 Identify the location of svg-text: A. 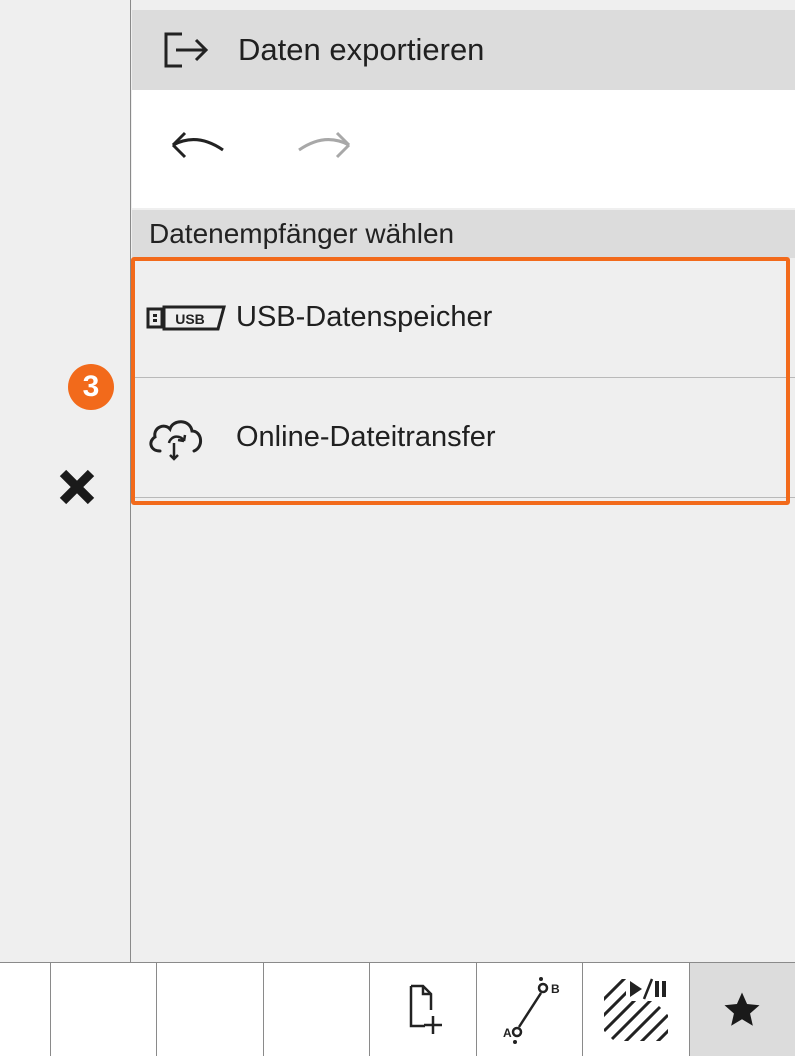
(507, 1033).